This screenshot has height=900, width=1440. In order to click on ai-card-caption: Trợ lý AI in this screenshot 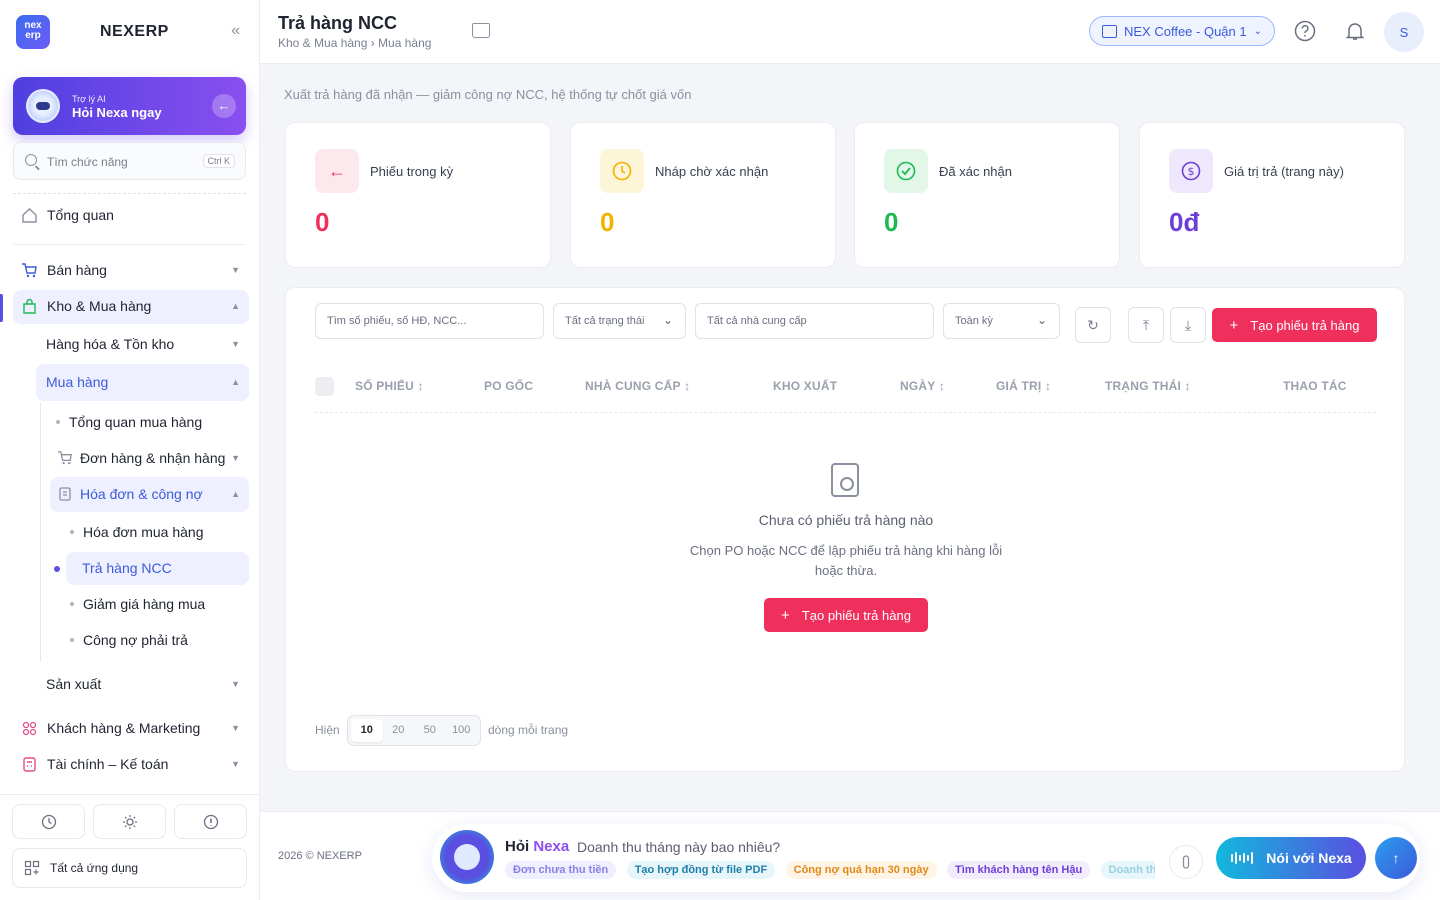, I will do `click(89, 99)`.